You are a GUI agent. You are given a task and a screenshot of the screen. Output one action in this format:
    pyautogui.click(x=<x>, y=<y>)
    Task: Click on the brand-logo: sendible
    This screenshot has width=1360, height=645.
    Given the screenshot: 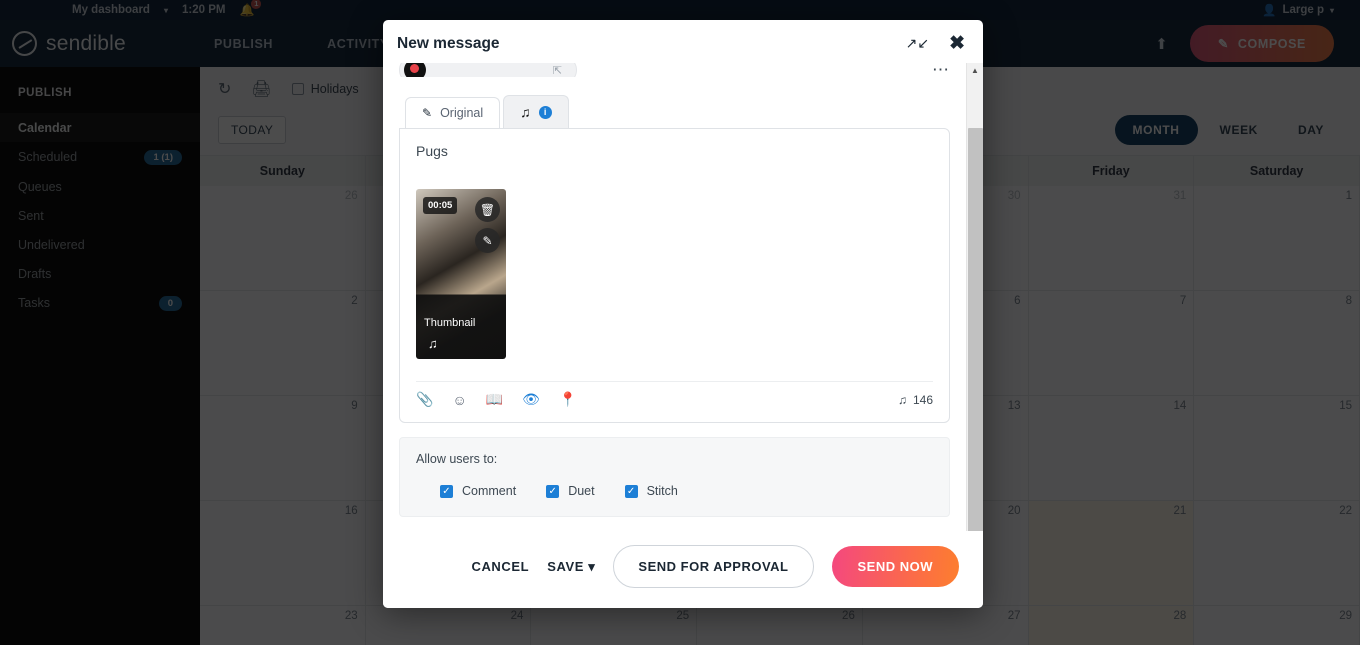 What is the action you would take?
    pyautogui.click(x=106, y=43)
    